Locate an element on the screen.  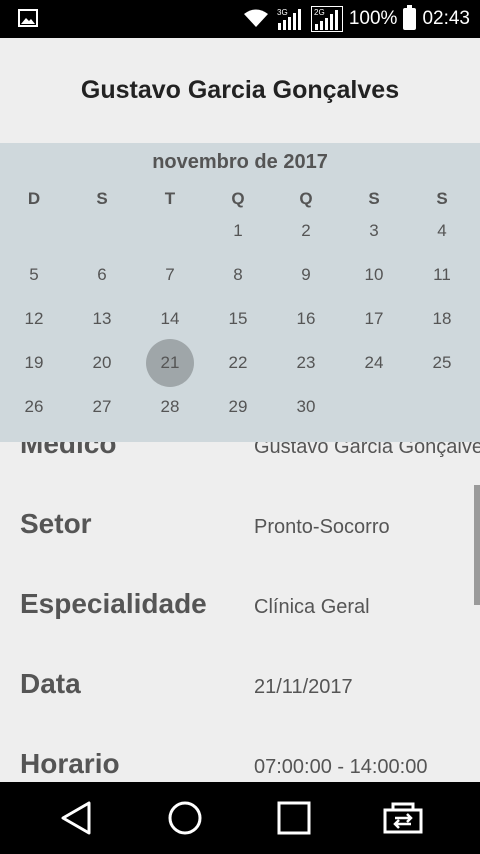
calendar-day-label: 26 is located at coordinates (34, 406).